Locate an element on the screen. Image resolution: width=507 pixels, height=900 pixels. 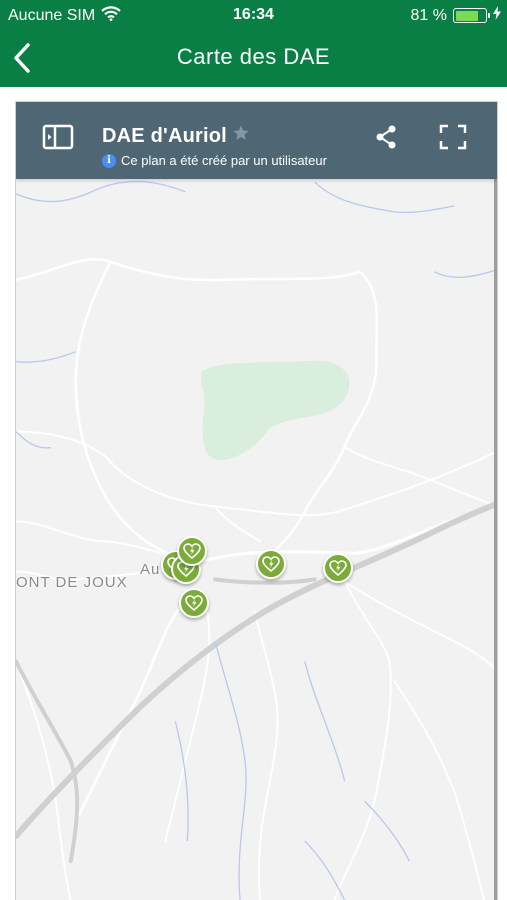
panel-toggle-icon is located at coordinates (58, 137).